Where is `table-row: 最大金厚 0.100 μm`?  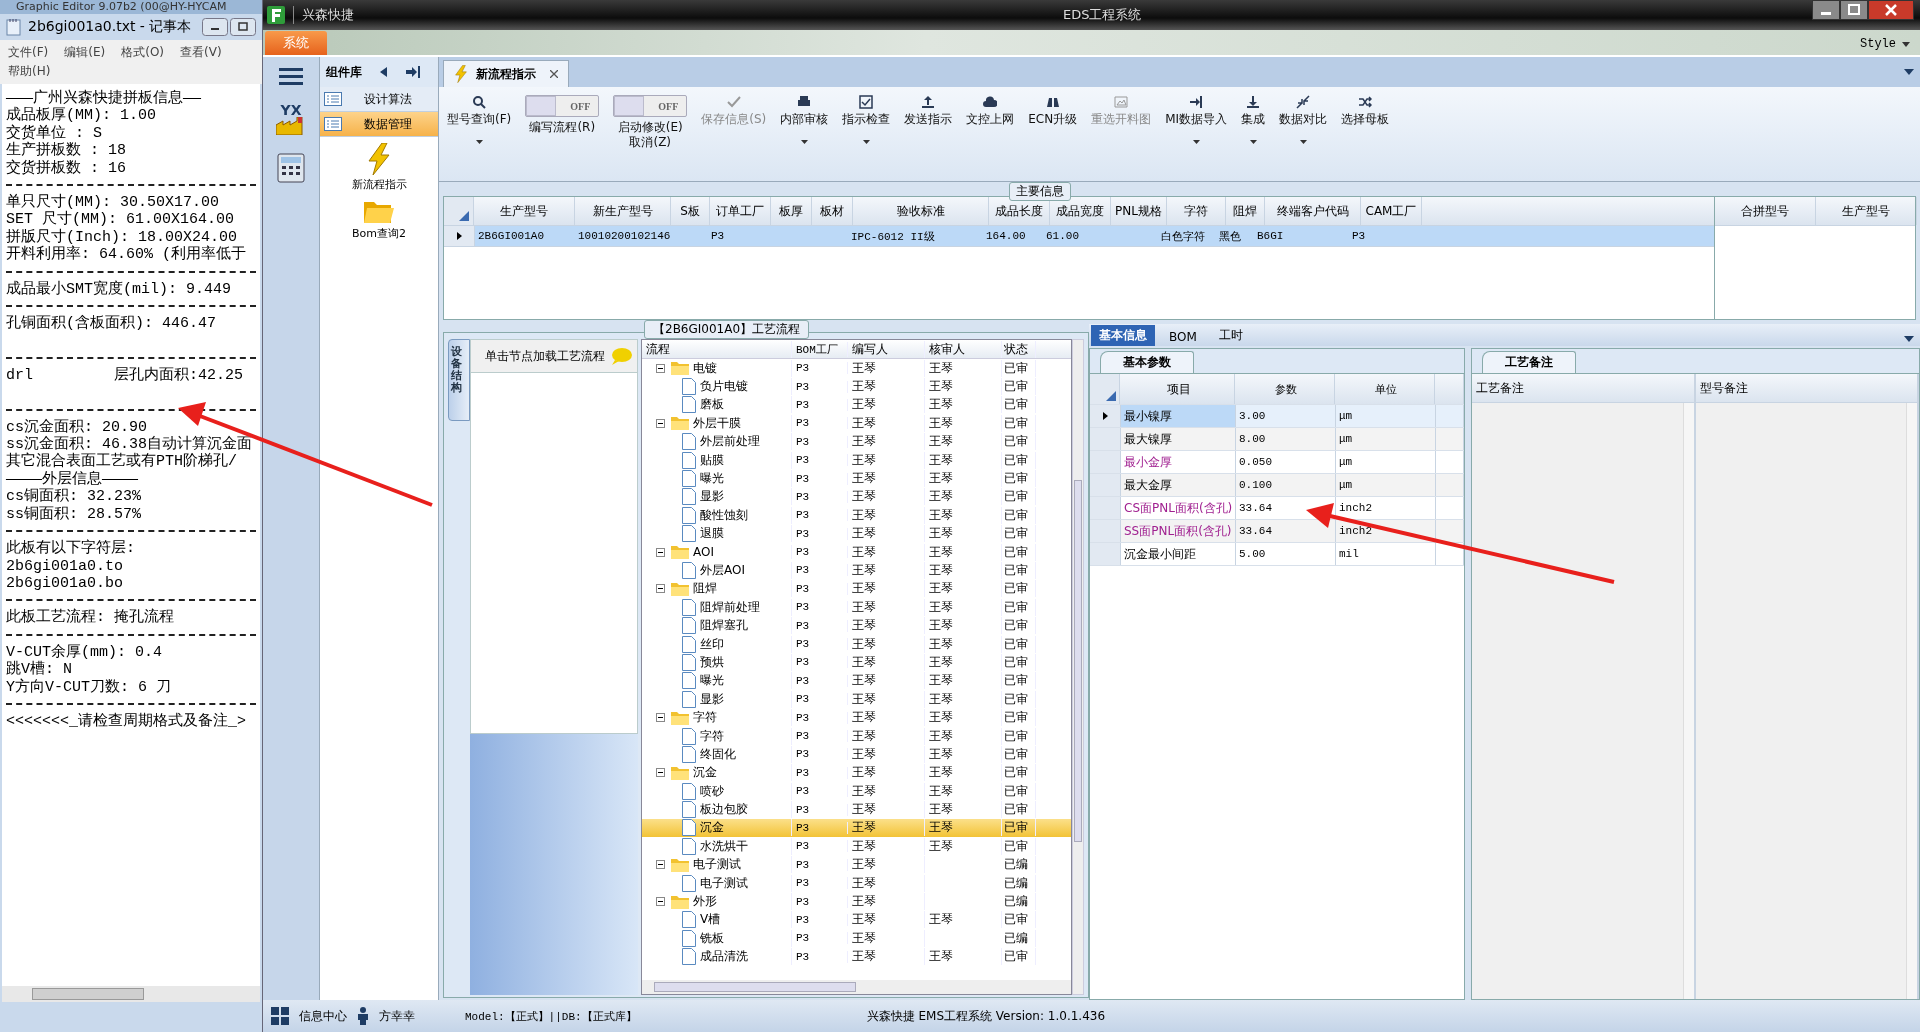
table-row: 最大金厚 0.100 μm is located at coordinates (1277, 485).